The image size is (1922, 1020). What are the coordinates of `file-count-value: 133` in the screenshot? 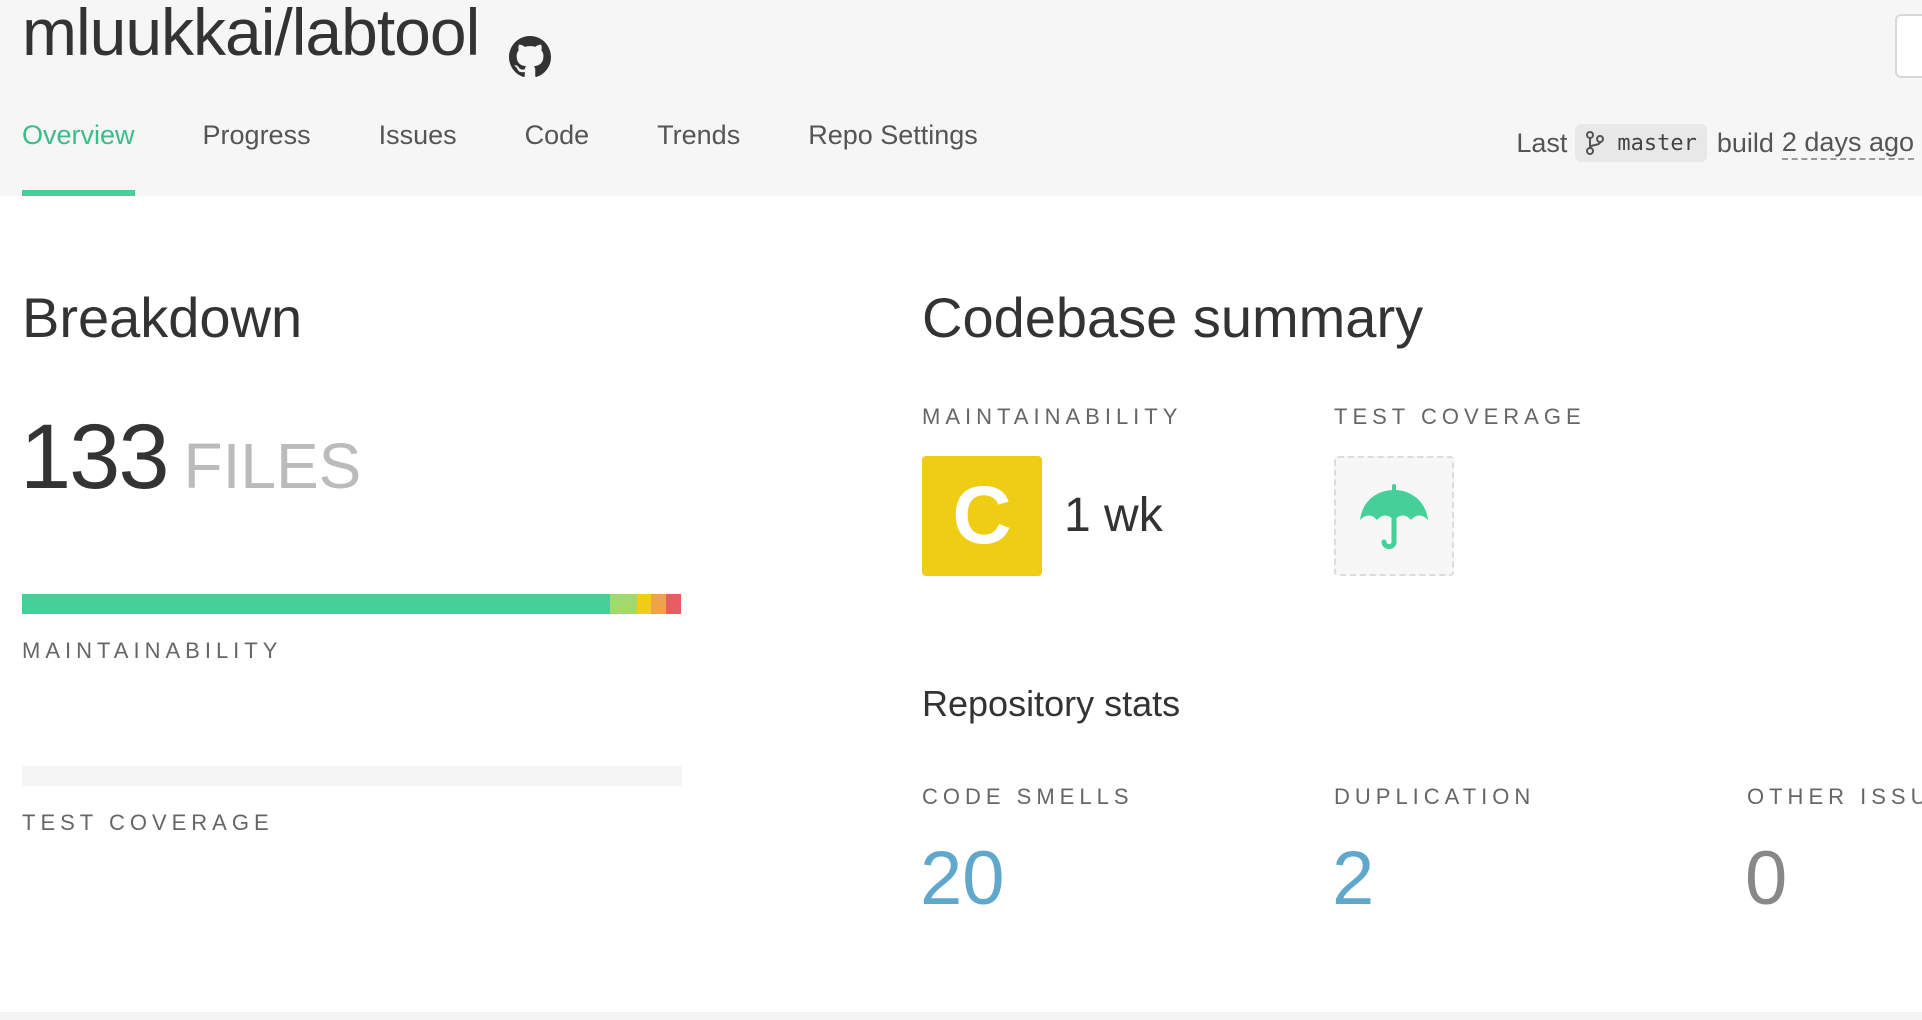 It's located at (94, 457).